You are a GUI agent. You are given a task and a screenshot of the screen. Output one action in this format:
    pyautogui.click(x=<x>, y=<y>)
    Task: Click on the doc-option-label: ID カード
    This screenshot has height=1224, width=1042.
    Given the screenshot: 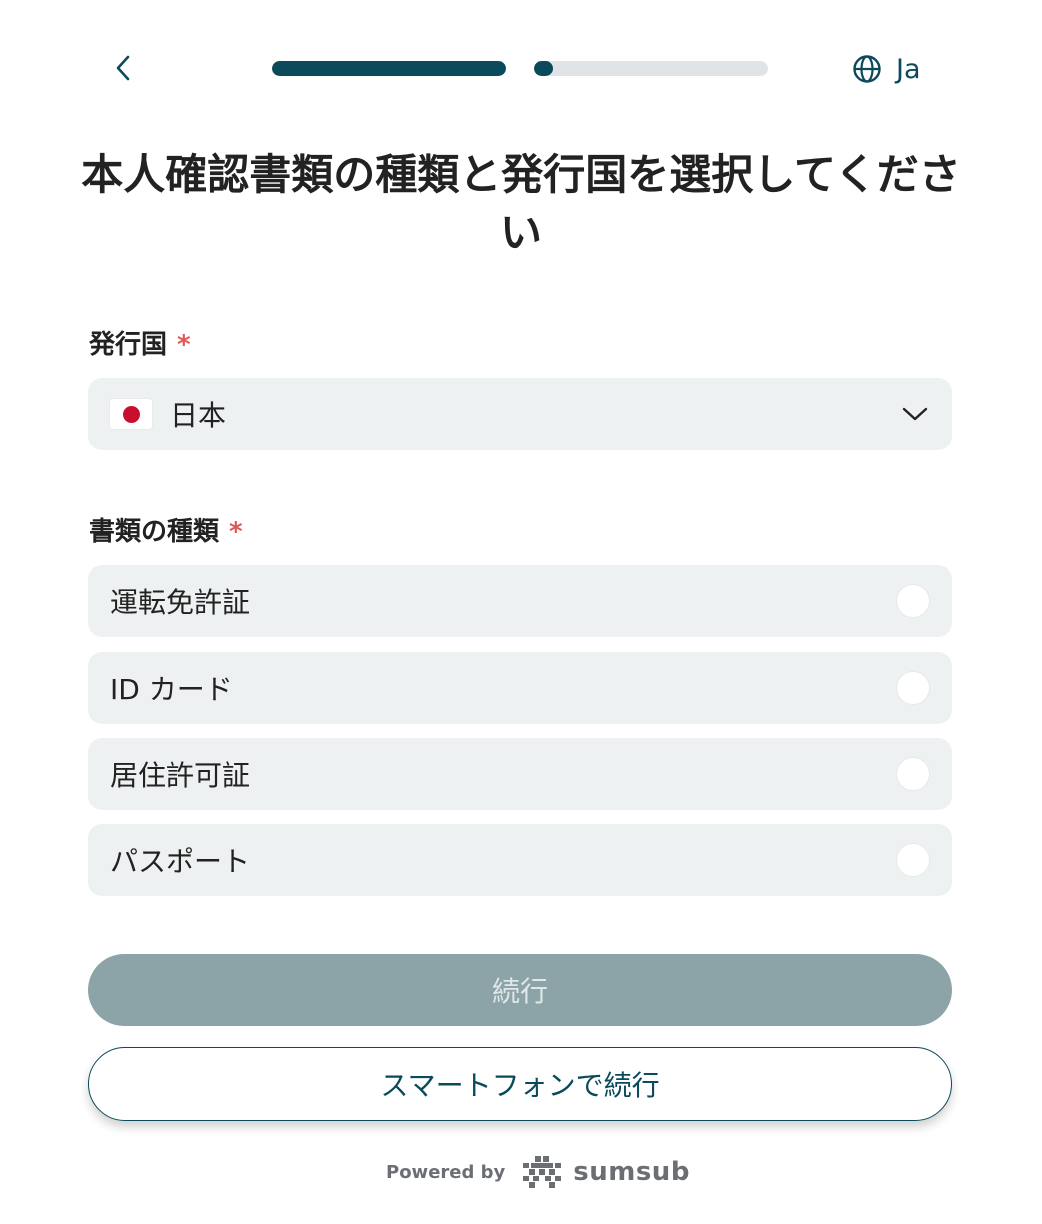 What is the action you would take?
    pyautogui.click(x=171, y=689)
    